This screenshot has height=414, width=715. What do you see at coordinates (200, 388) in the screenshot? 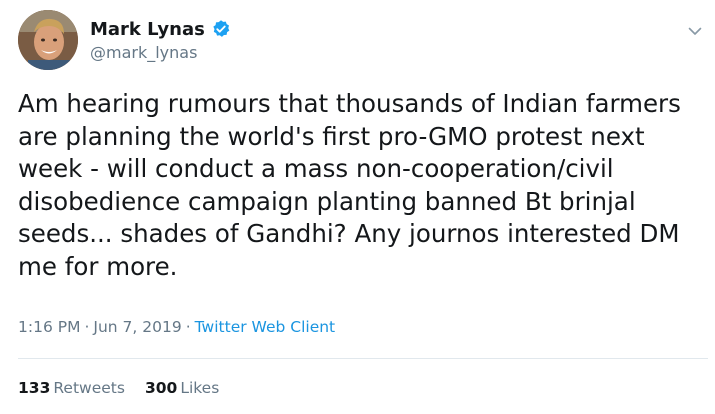
I see `likes-label: Likes` at bounding box center [200, 388].